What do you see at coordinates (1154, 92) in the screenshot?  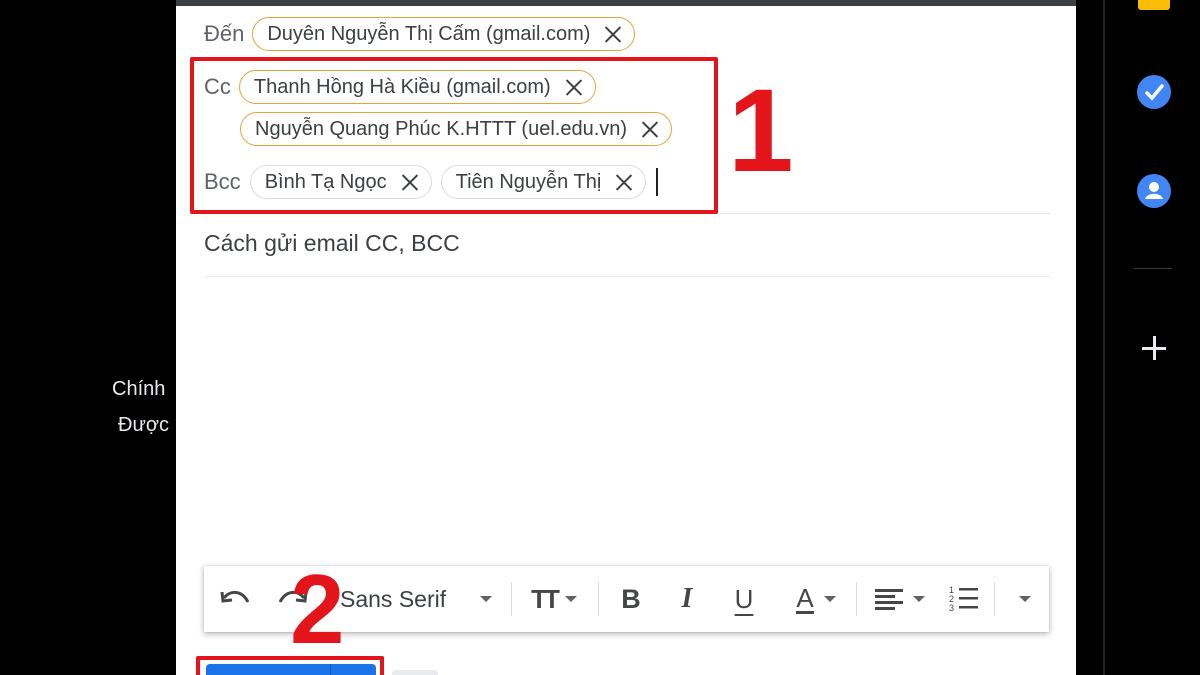 I see `tasks-icon` at bounding box center [1154, 92].